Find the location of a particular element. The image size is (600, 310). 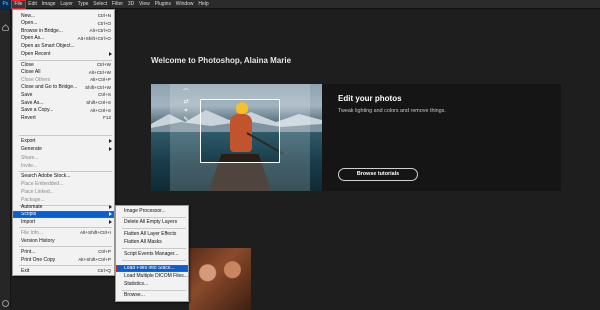

menu-window: Window is located at coordinates (184, 4).